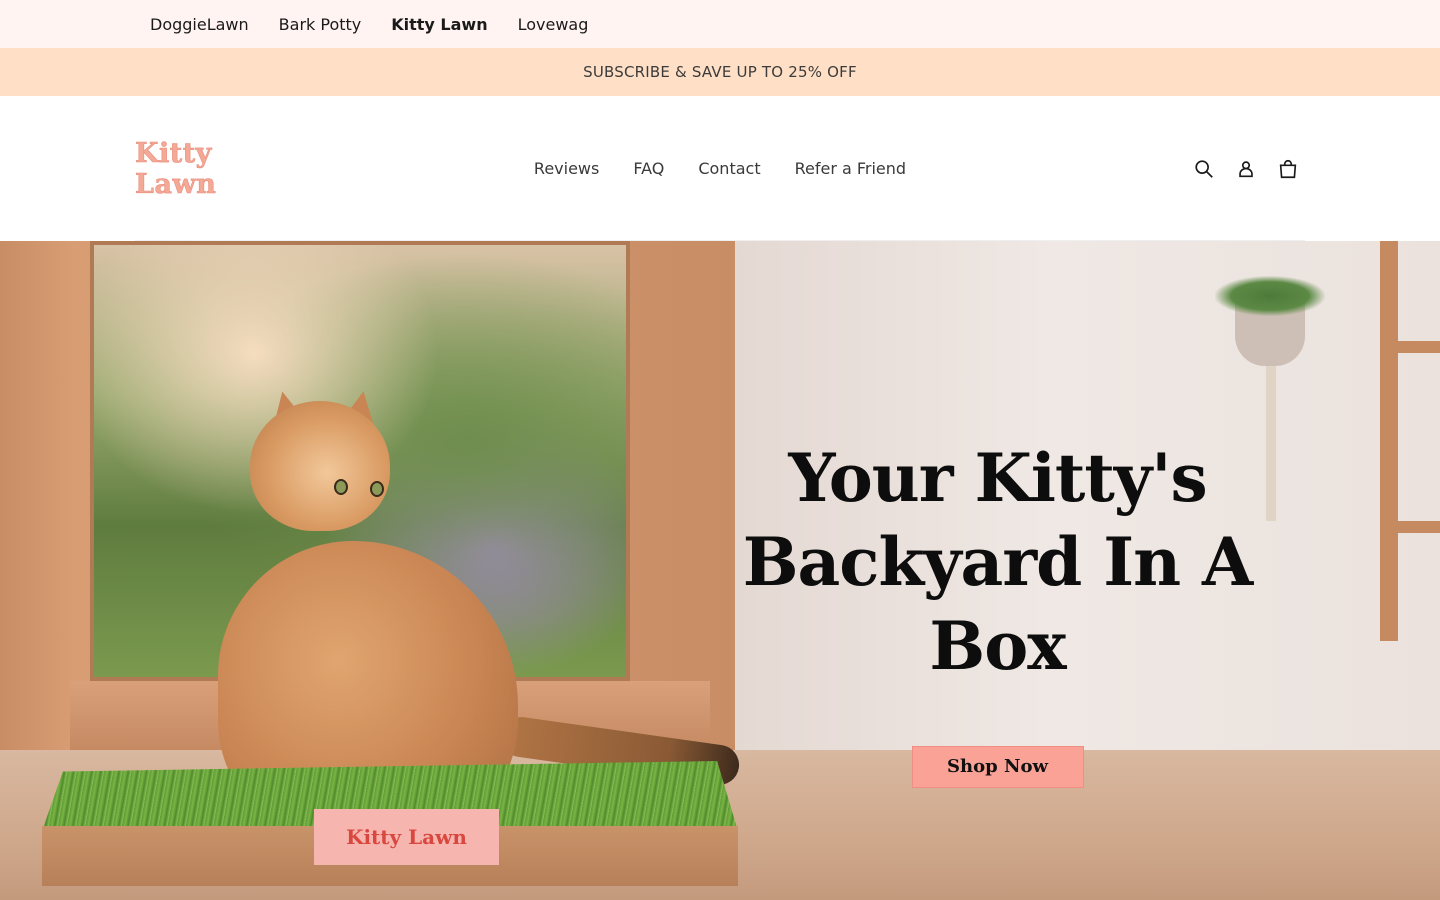 This screenshot has width=1440, height=900. What do you see at coordinates (720, 24) in the screenshot?
I see `brand-switcher-bar: DoggieLawn Bark Potty Kitty Lawn Lovewag` at bounding box center [720, 24].